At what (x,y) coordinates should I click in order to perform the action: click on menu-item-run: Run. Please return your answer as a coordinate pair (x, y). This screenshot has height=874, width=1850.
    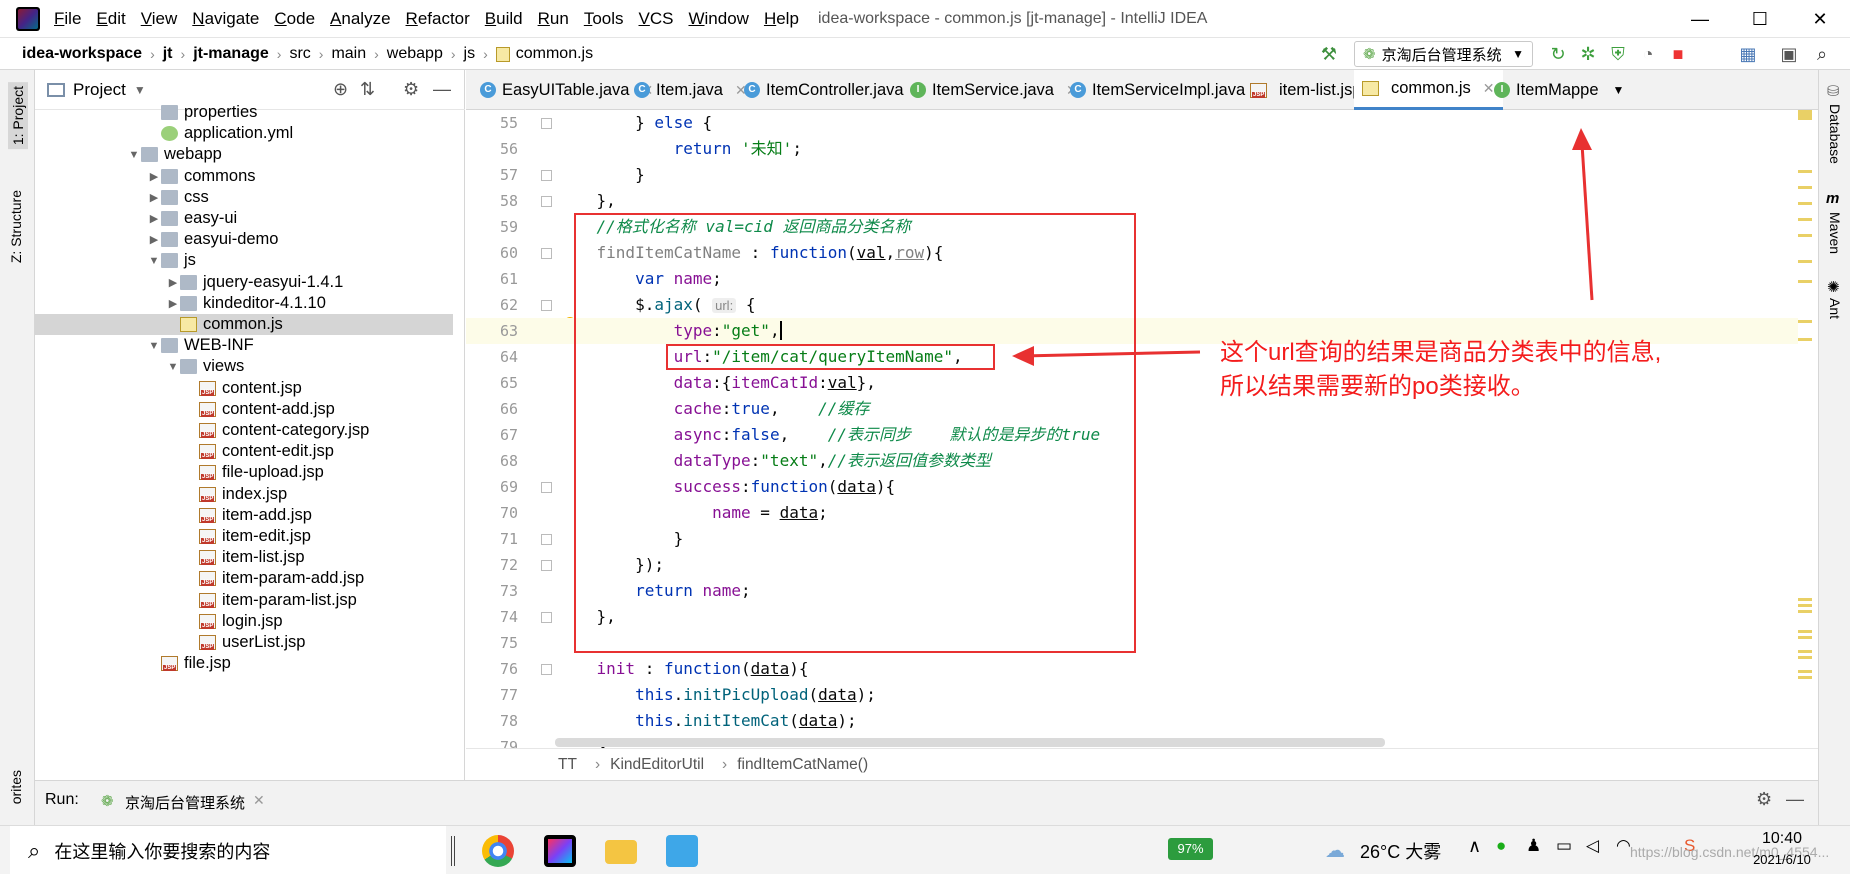
    Looking at the image, I should click on (553, 19).